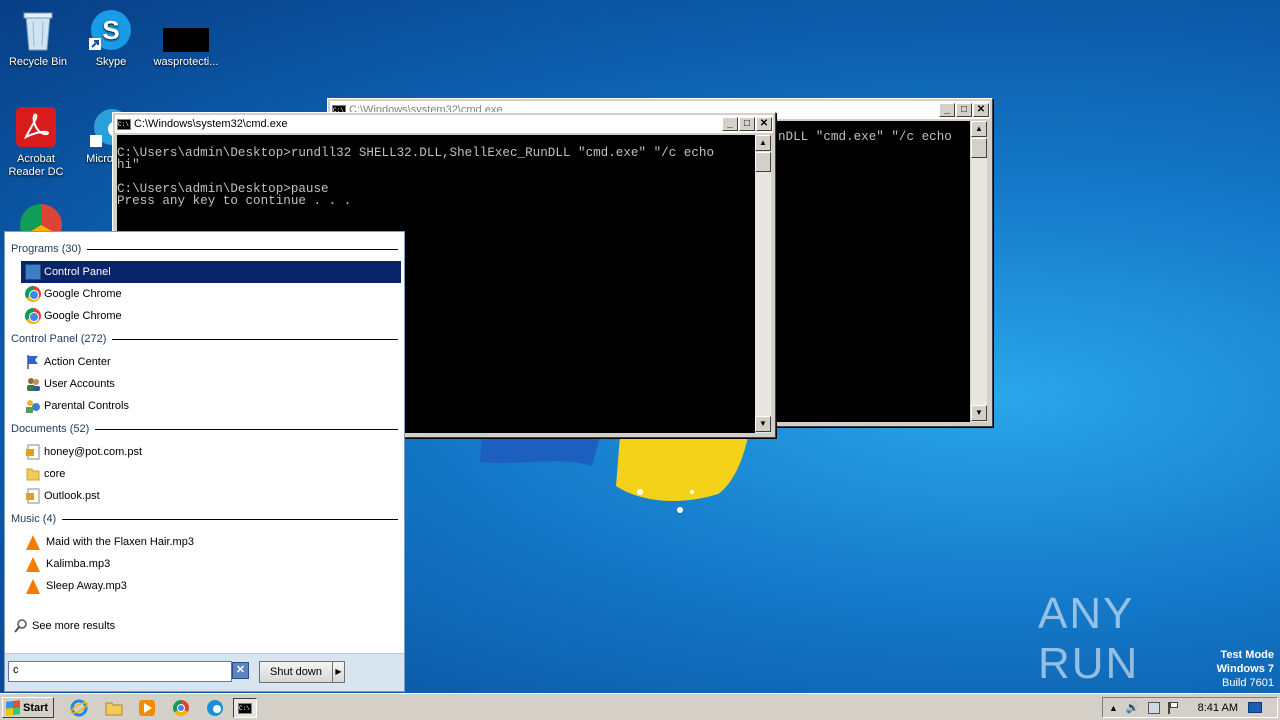 Image resolution: width=1280 pixels, height=720 pixels. What do you see at coordinates (211, 474) in the screenshot?
I see `result-core: core` at bounding box center [211, 474].